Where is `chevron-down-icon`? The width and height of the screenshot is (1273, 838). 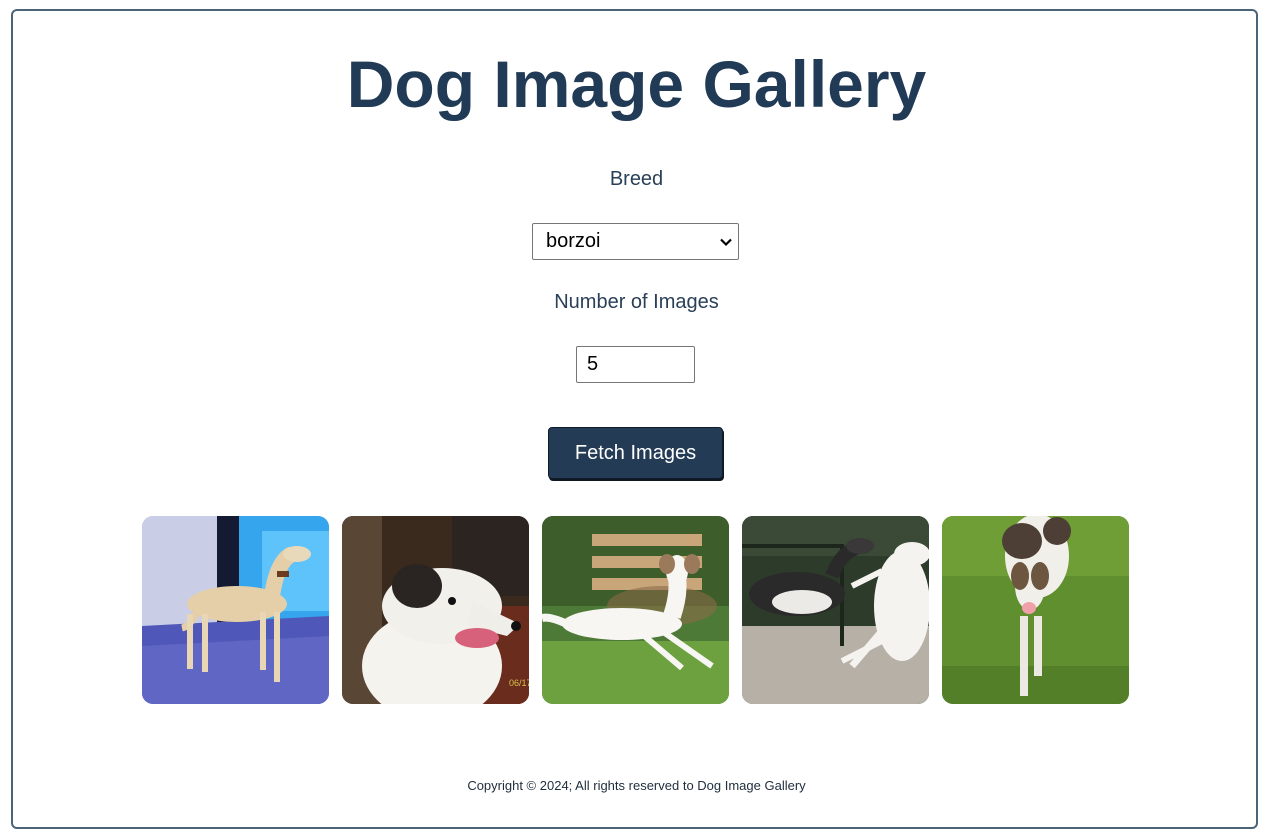 chevron-down-icon is located at coordinates (726, 242).